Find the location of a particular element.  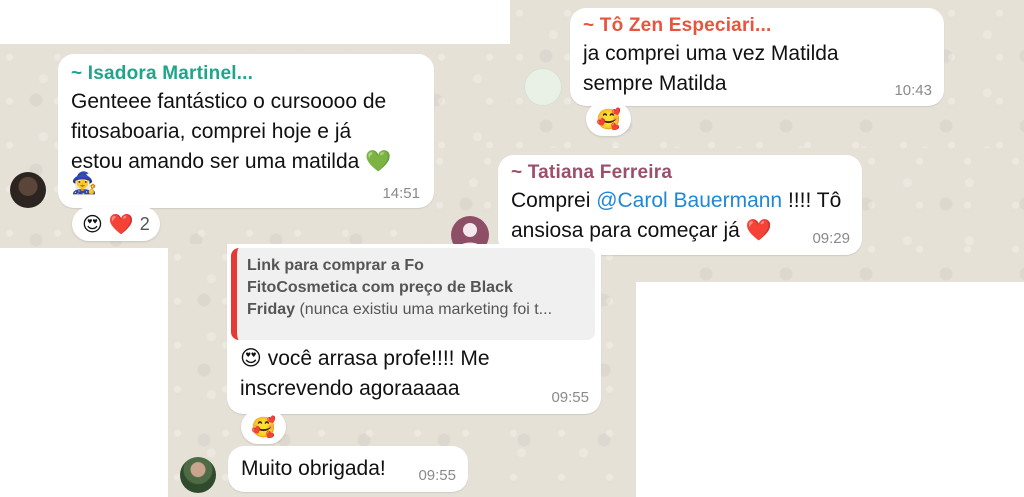

red-heart-reaction: ❤️ is located at coordinates (121, 224).